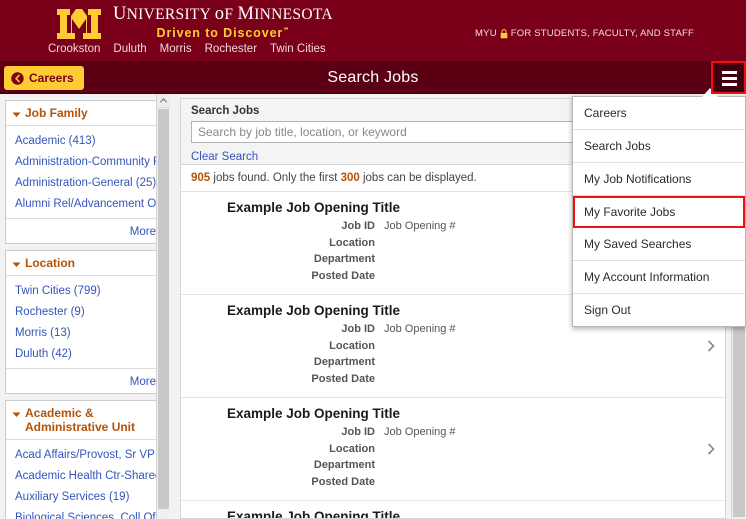 The height and width of the screenshot is (519, 746). Describe the element at coordinates (659, 244) in the screenshot. I see `menu-item-my-saved-searches: My Saved Searches` at that location.